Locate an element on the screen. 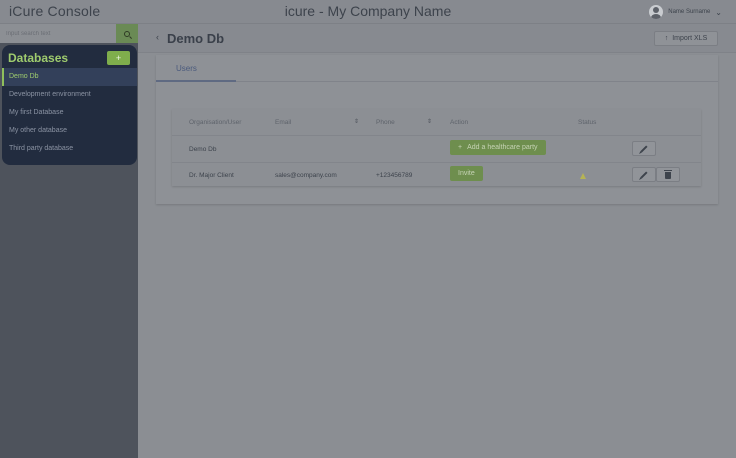 The width and height of the screenshot is (736, 458). table-row: Demo Db + Add a healthcare party is located at coordinates (436, 150).